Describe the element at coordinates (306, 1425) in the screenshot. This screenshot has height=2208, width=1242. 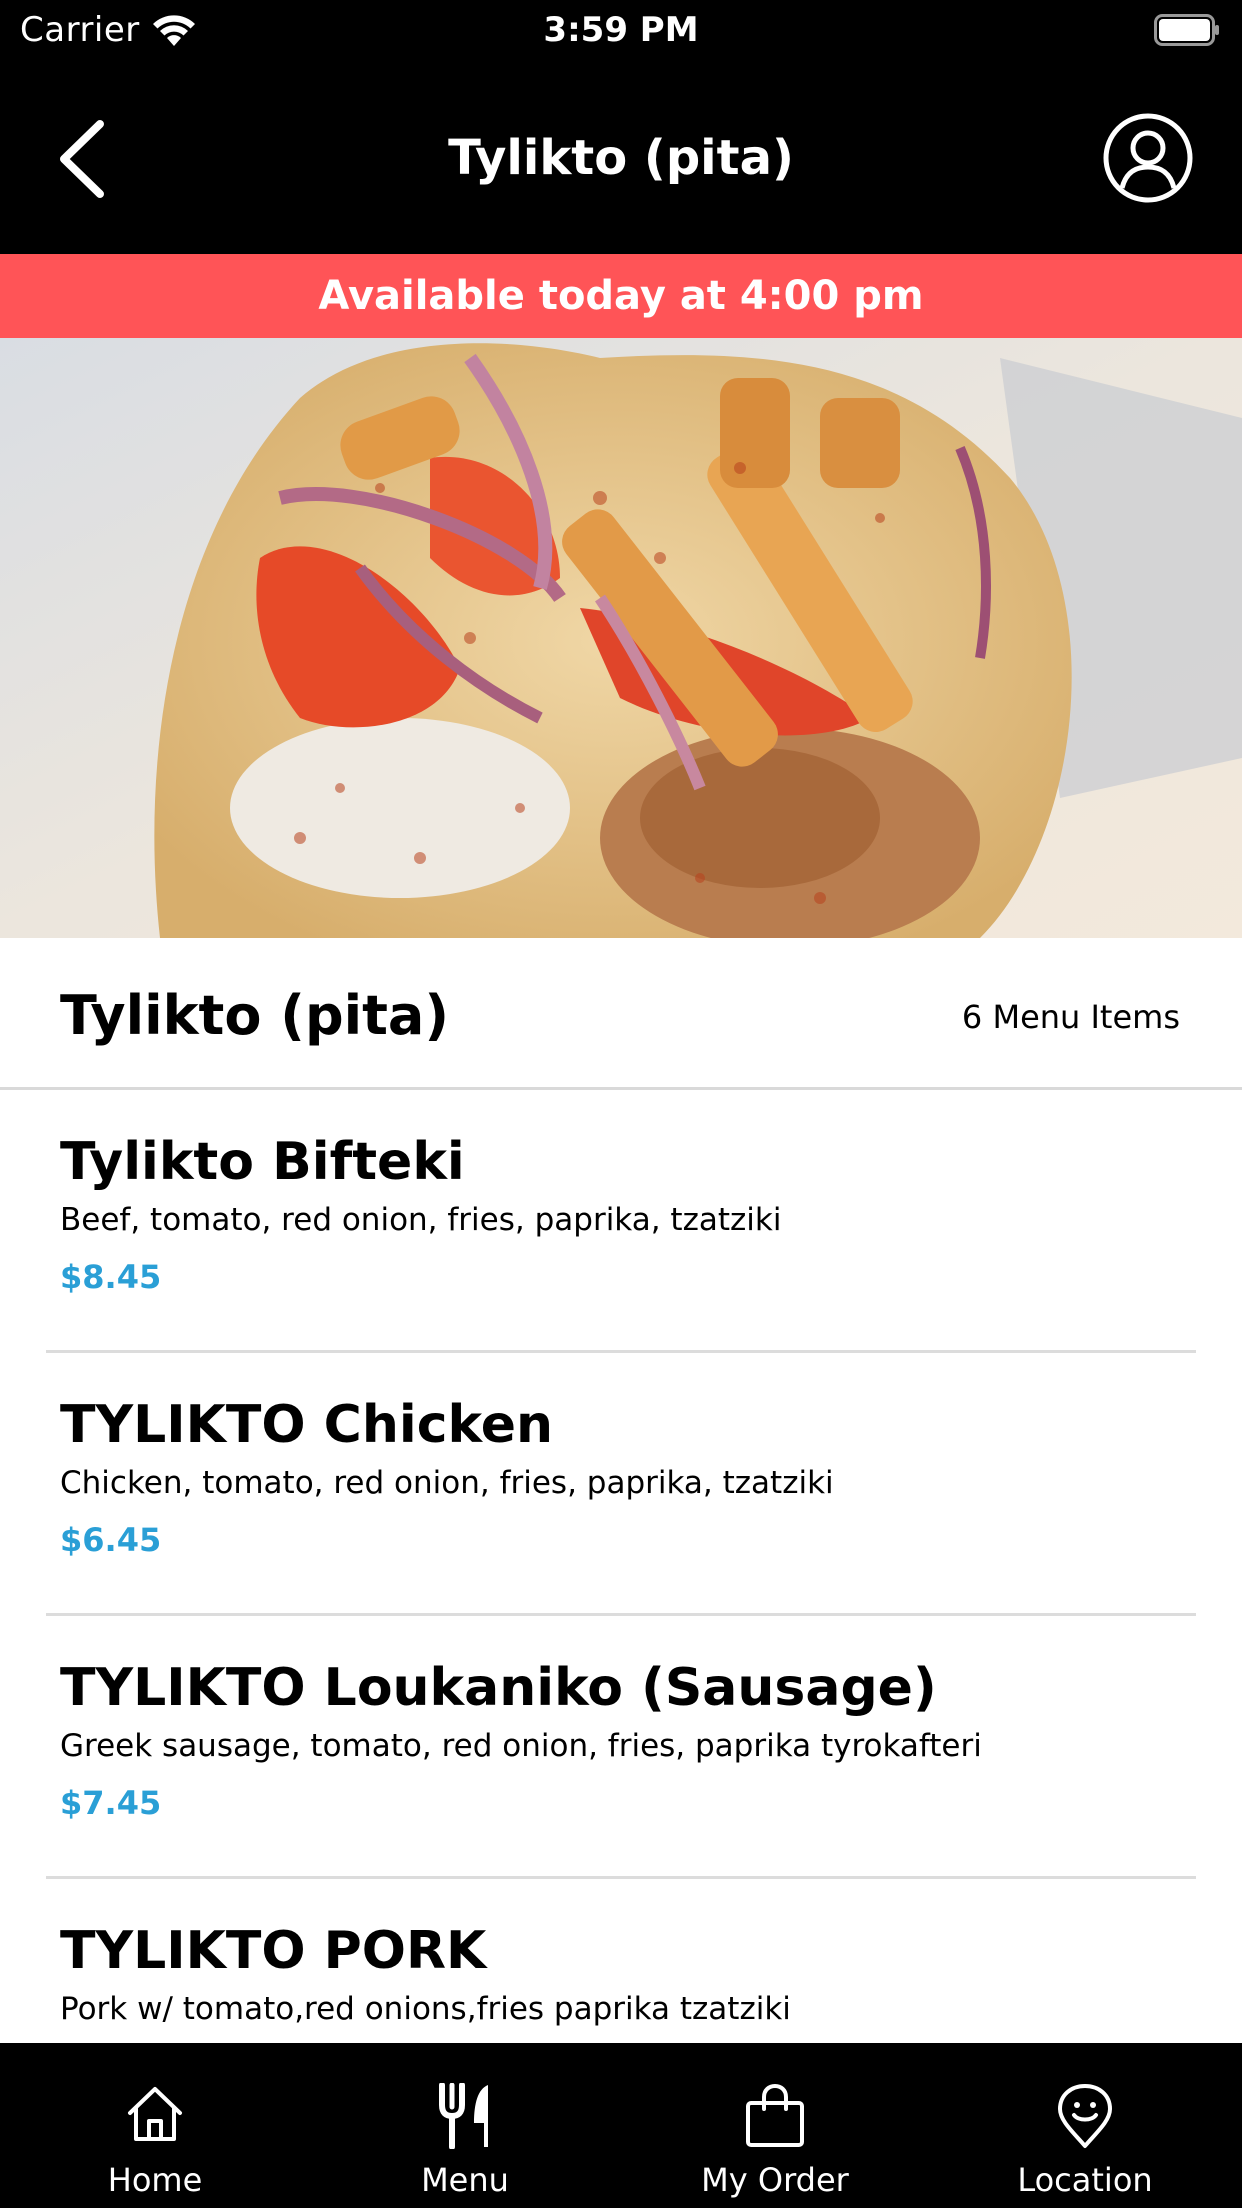
I see `menu-item-name: TYLIKTO Chicken` at that location.